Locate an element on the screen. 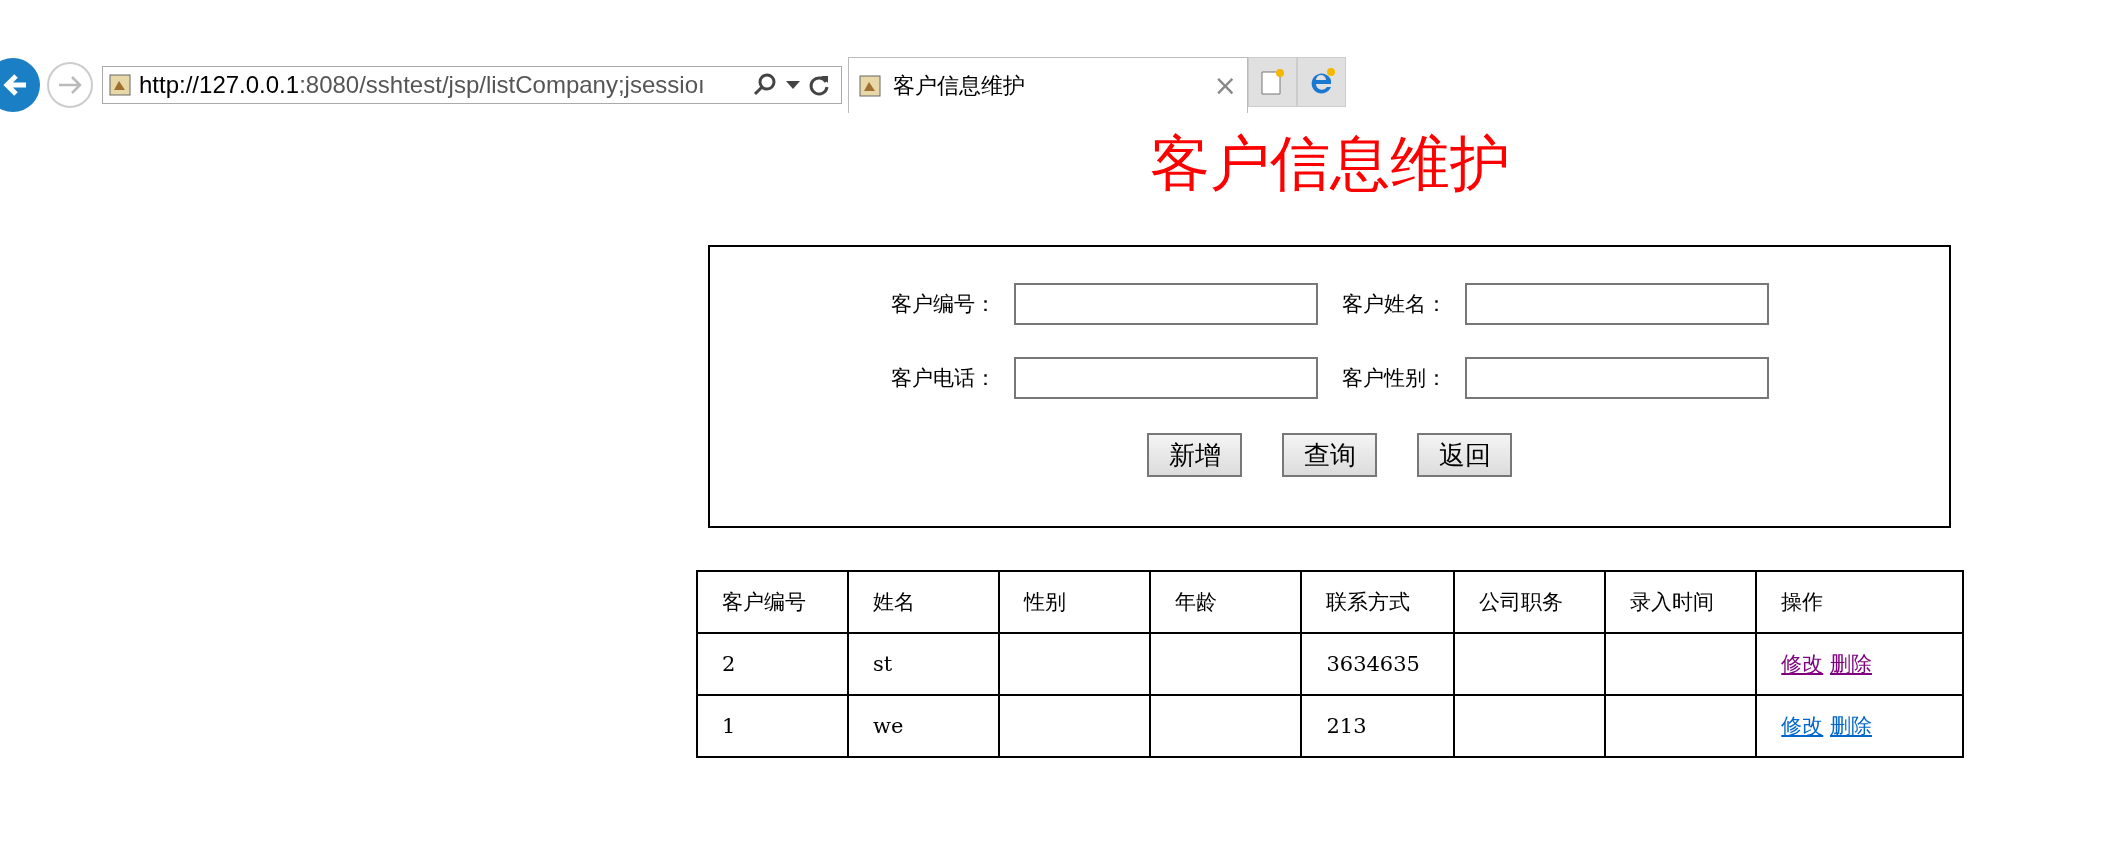 This screenshot has width=2102, height=847. browser-tab: 客户信息维护 × is located at coordinates (1048, 85).